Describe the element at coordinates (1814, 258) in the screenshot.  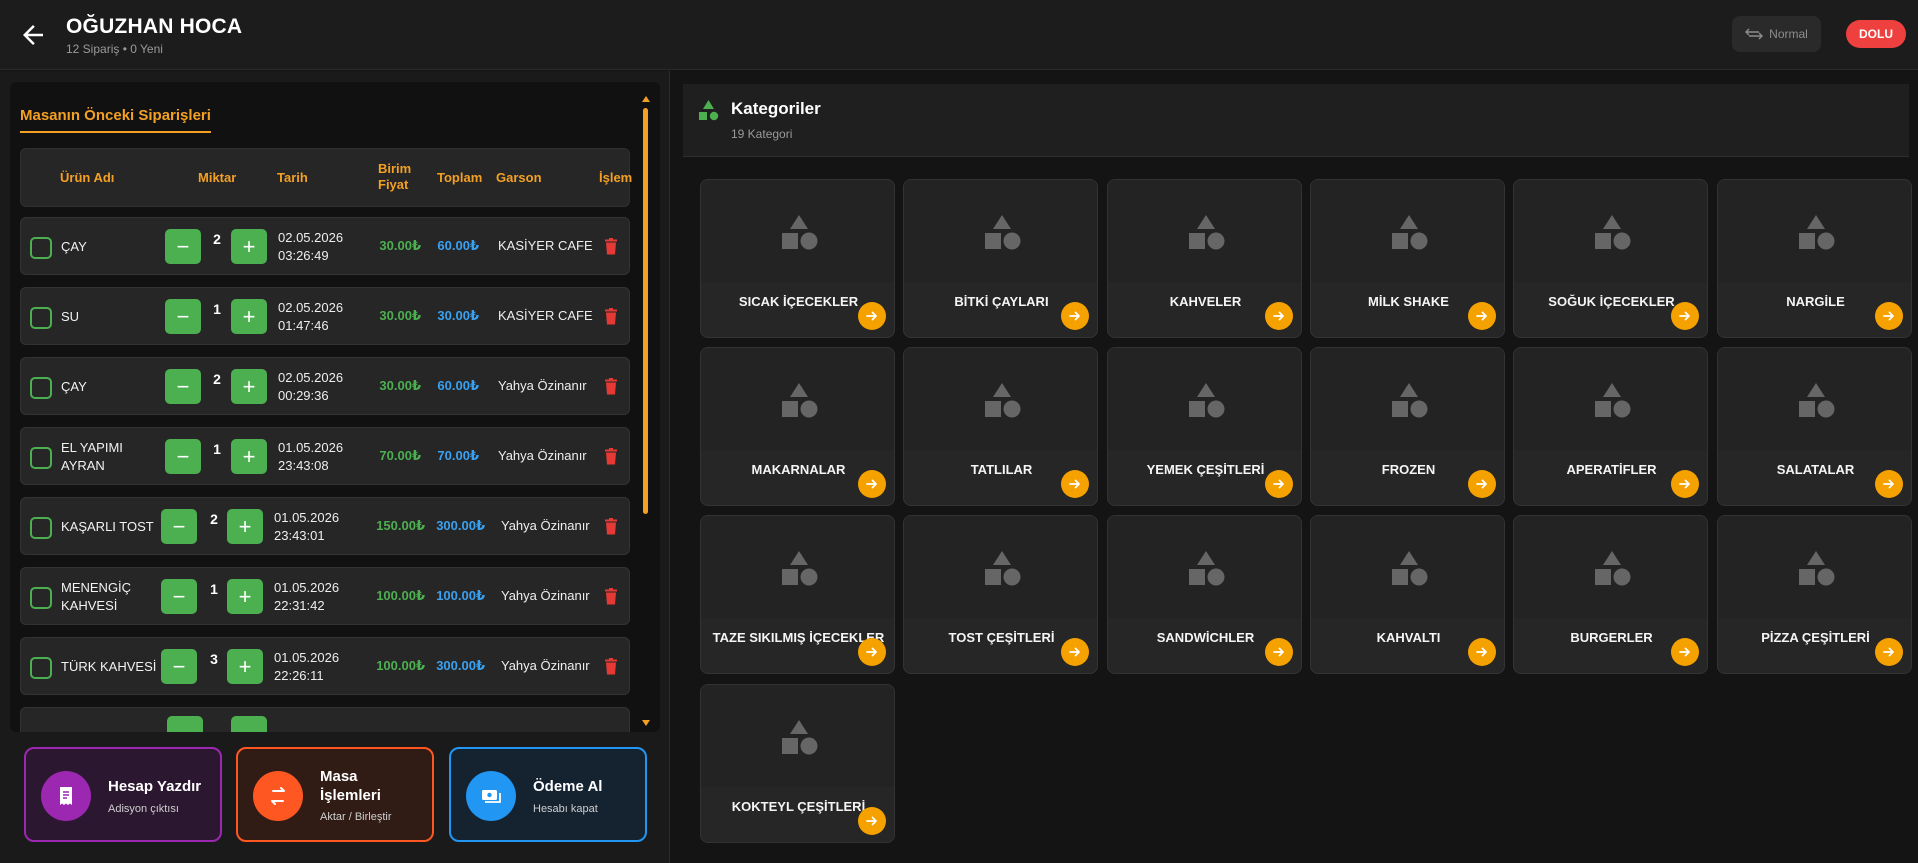
I see `category-tile: NARGİLE` at that location.